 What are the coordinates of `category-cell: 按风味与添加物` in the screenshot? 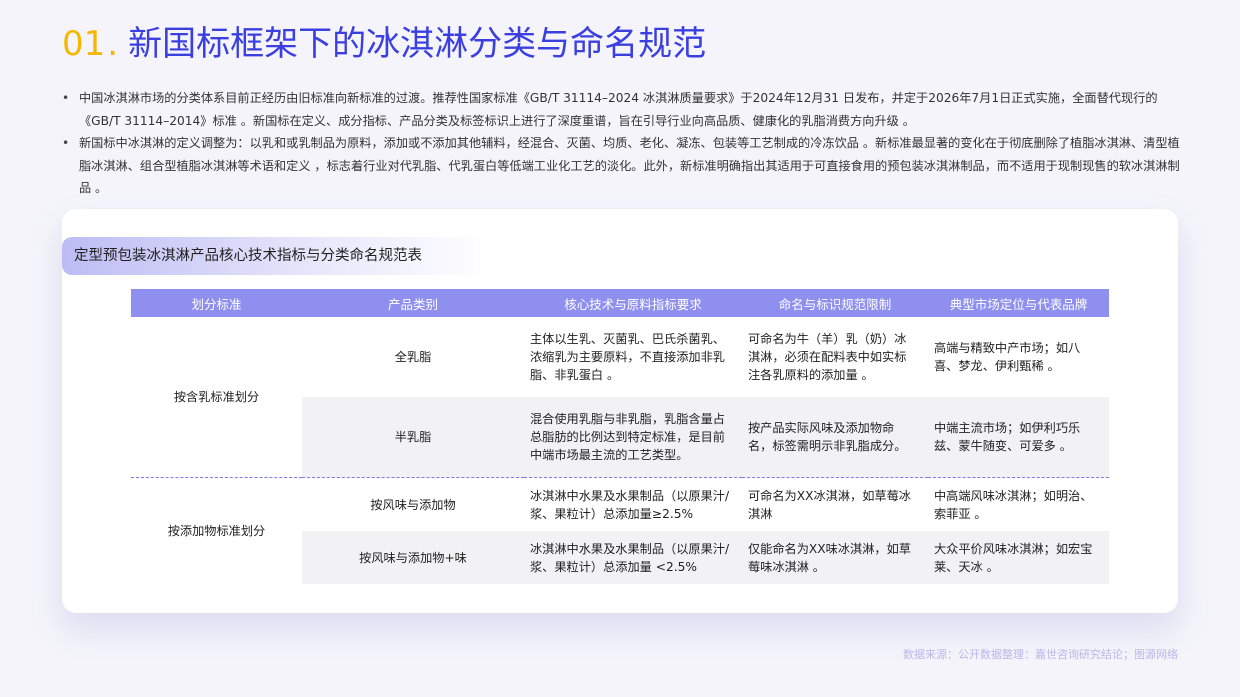 It's located at (413, 504).